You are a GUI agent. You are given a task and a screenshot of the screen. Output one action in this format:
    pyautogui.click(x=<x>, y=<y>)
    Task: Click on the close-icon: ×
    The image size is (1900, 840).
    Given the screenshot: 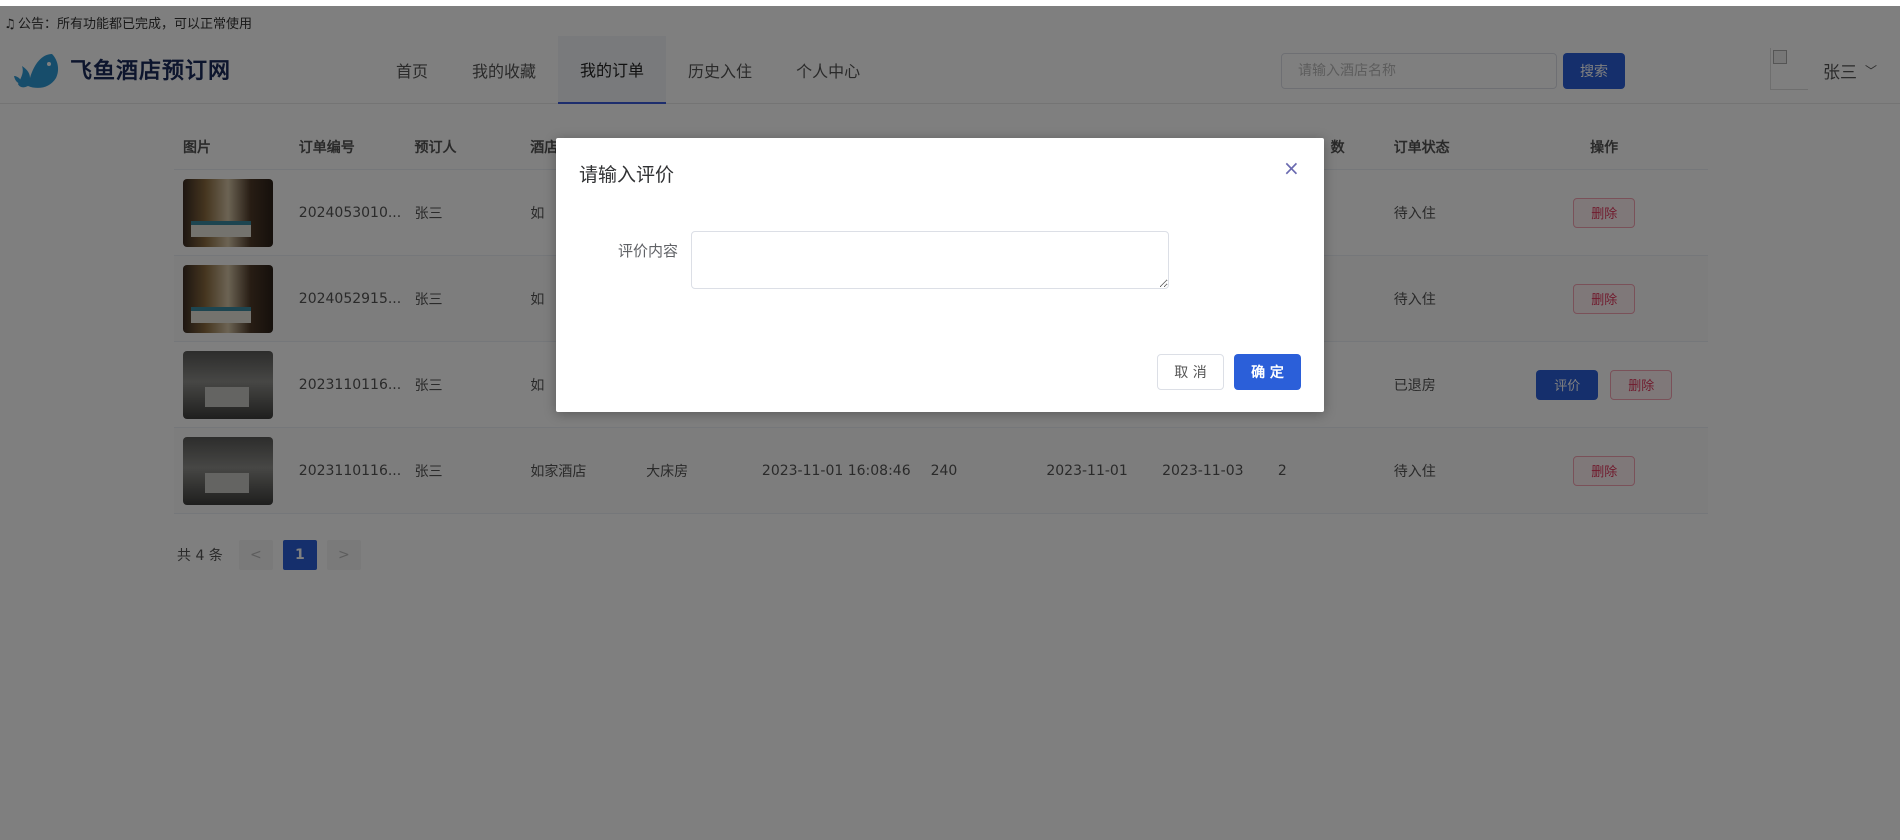 What is the action you would take?
    pyautogui.click(x=1291, y=168)
    